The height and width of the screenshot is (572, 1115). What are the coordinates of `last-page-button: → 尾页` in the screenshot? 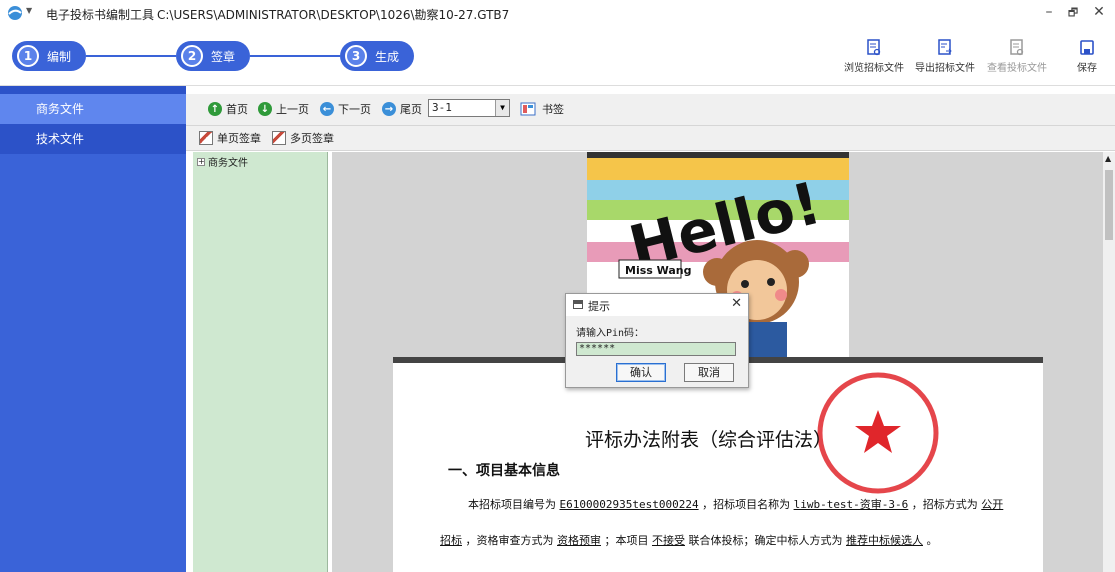 It's located at (402, 109).